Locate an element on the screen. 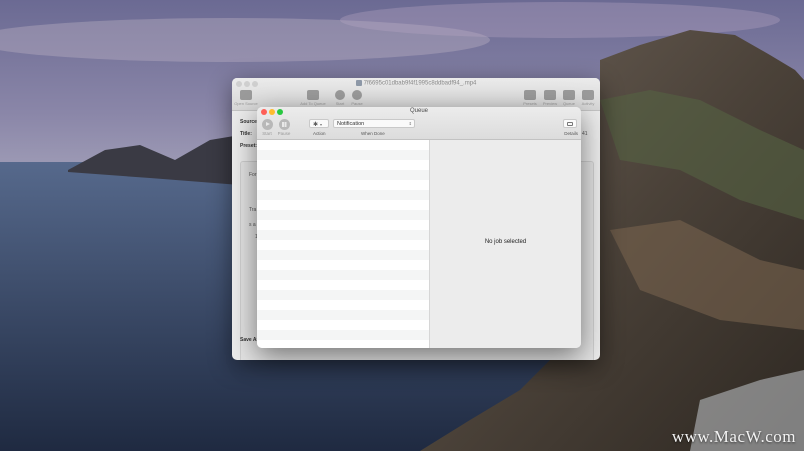 This screenshot has height=451, width=804. main-start-button: Start is located at coordinates (340, 98).